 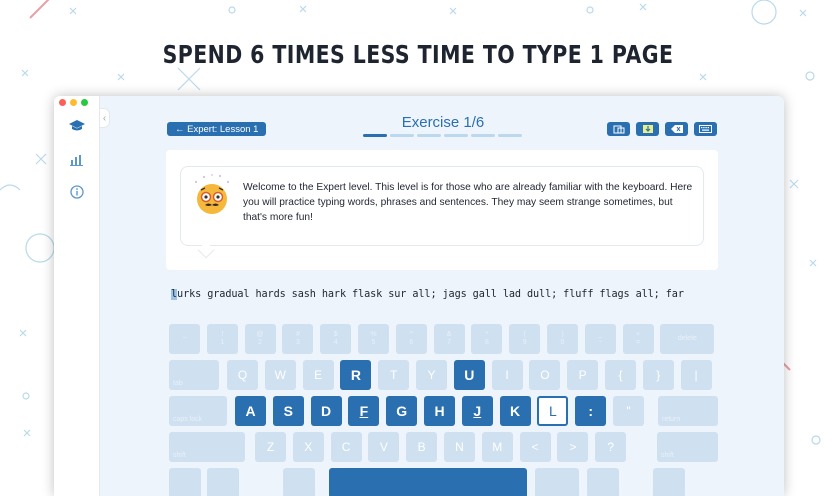 I want to click on key--5: % 5, so click(x=373, y=339).